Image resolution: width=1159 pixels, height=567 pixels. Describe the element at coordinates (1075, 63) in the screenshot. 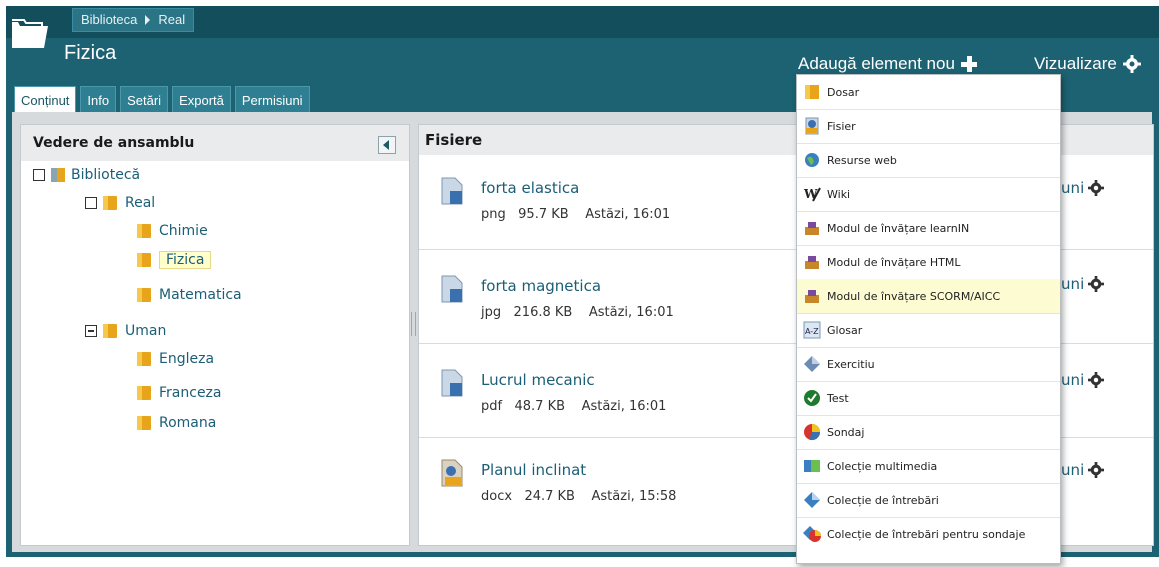

I see `view-label: Vizualizare` at that location.